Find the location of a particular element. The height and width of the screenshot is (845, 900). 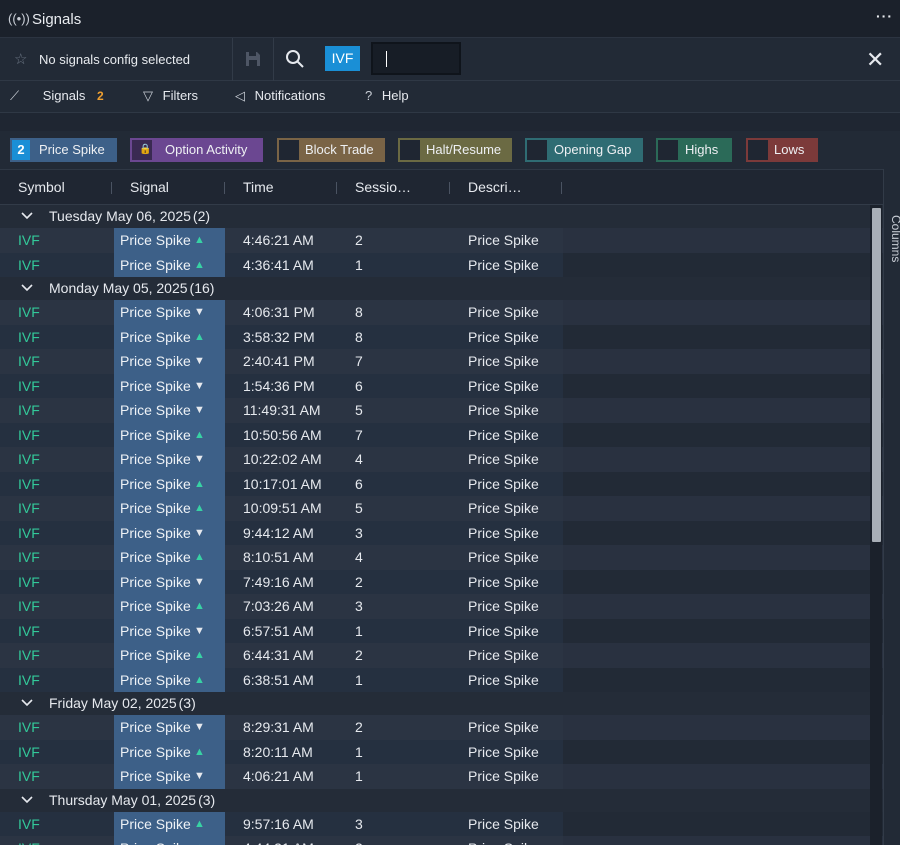

table-row: IVF Price Spike ▼ 11:49:31 AM 5 Price Spike is located at coordinates (441, 410).